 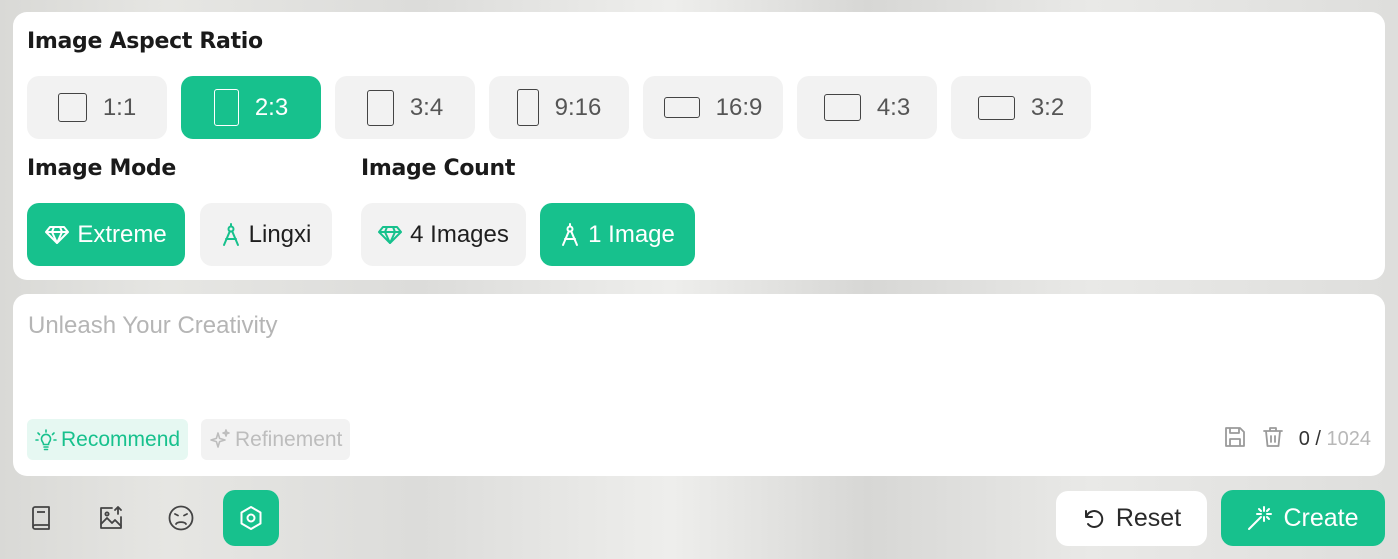 What do you see at coordinates (681, 107) in the screenshot?
I see `wide-landscape-ratio-icon` at bounding box center [681, 107].